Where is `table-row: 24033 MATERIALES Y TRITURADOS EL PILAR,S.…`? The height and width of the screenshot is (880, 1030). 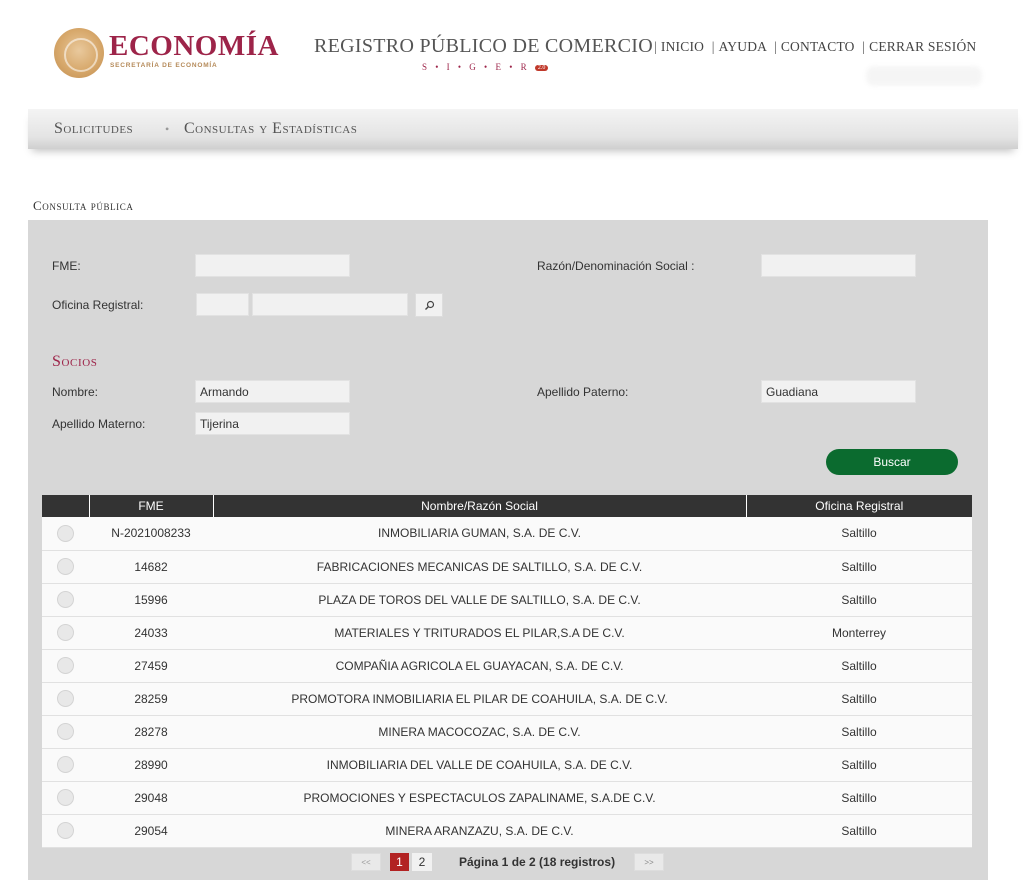
table-row: 24033 MATERIALES Y TRITURADOS EL PILAR,S.… is located at coordinates (507, 633).